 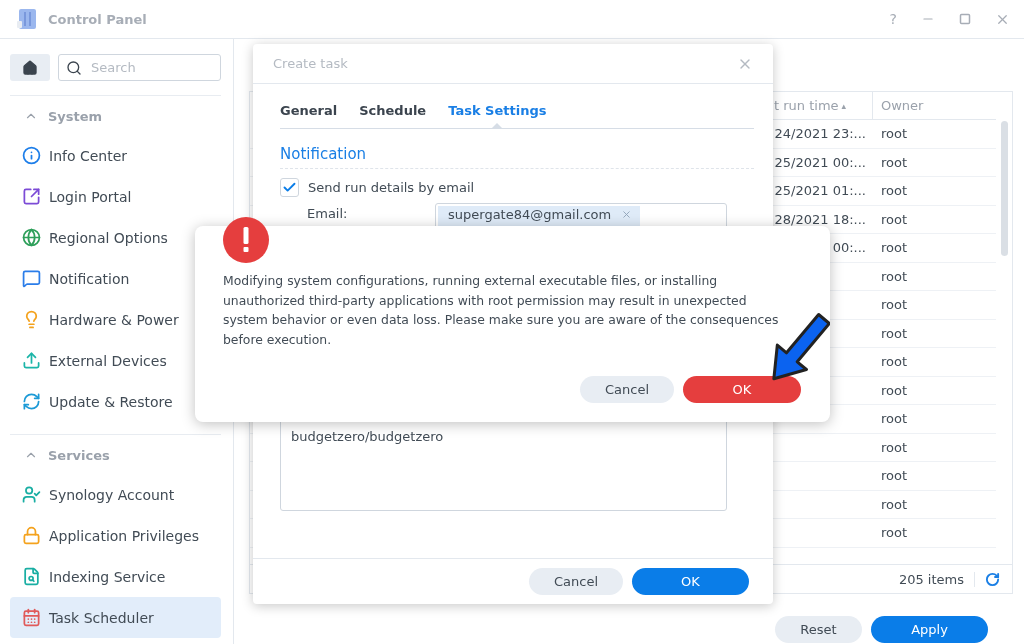 I want to click on dialog-title: Create task, so click(x=310, y=63).